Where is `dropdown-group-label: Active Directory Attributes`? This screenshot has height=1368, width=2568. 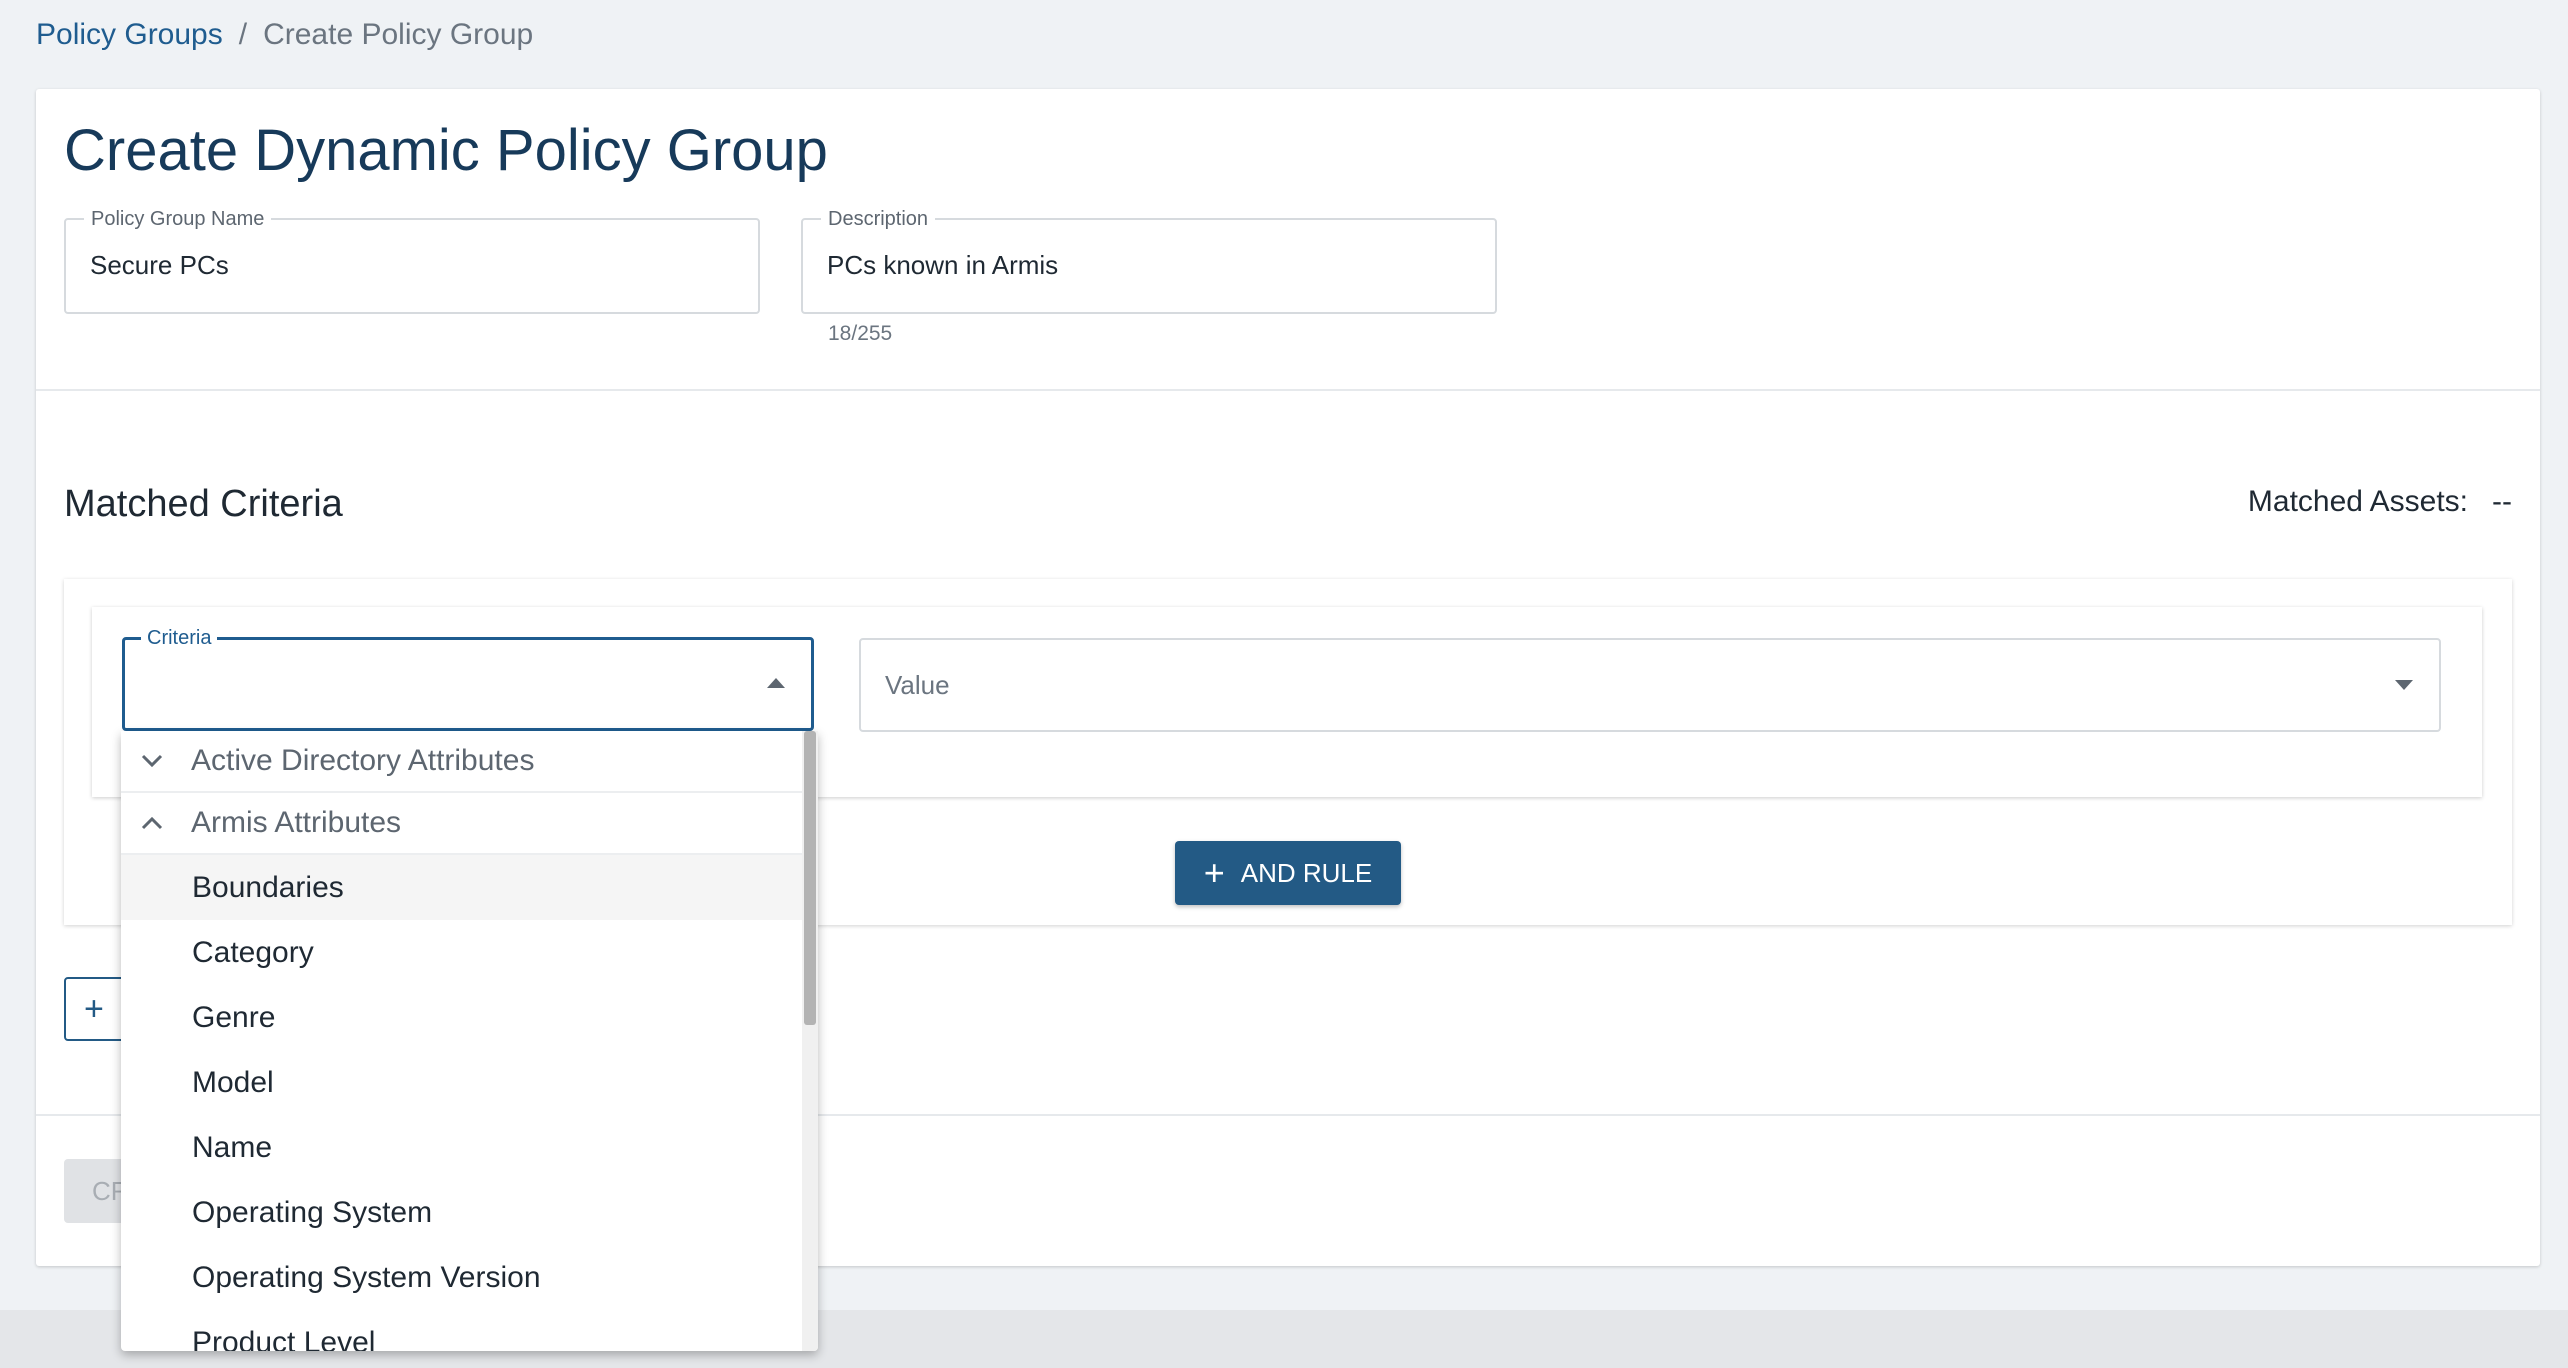 dropdown-group-label: Active Directory Attributes is located at coordinates (363, 760).